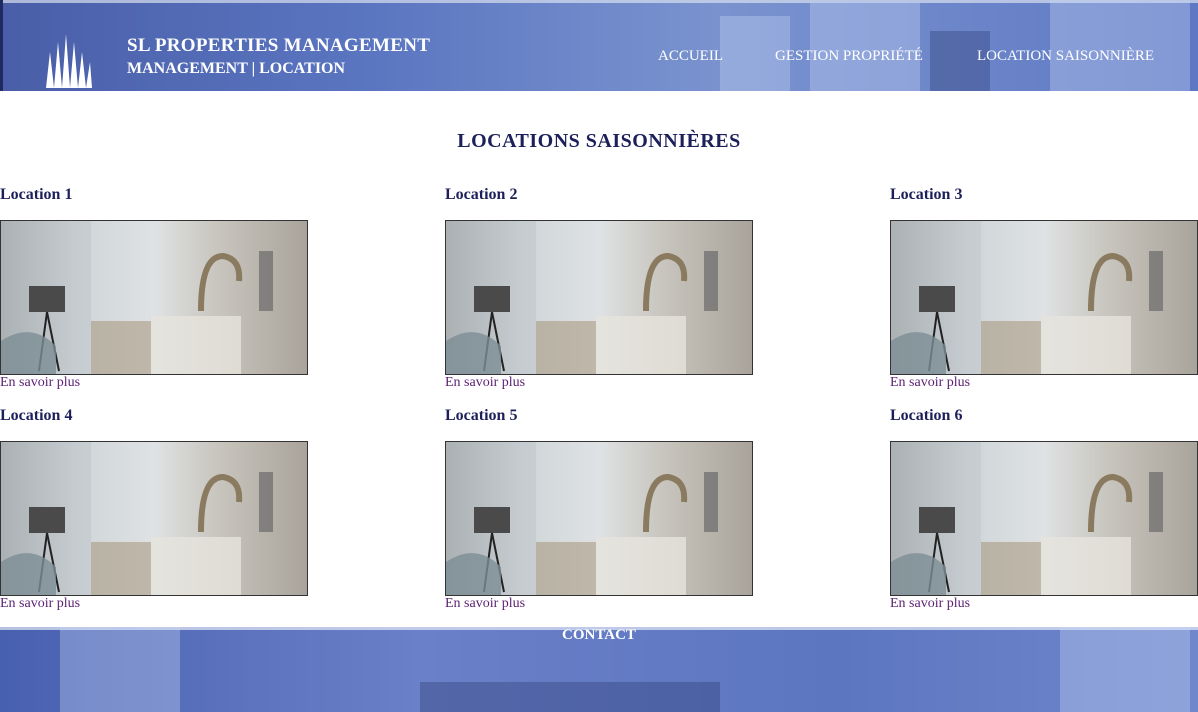  What do you see at coordinates (926, 194) in the screenshot?
I see `listing-title: Location 3` at bounding box center [926, 194].